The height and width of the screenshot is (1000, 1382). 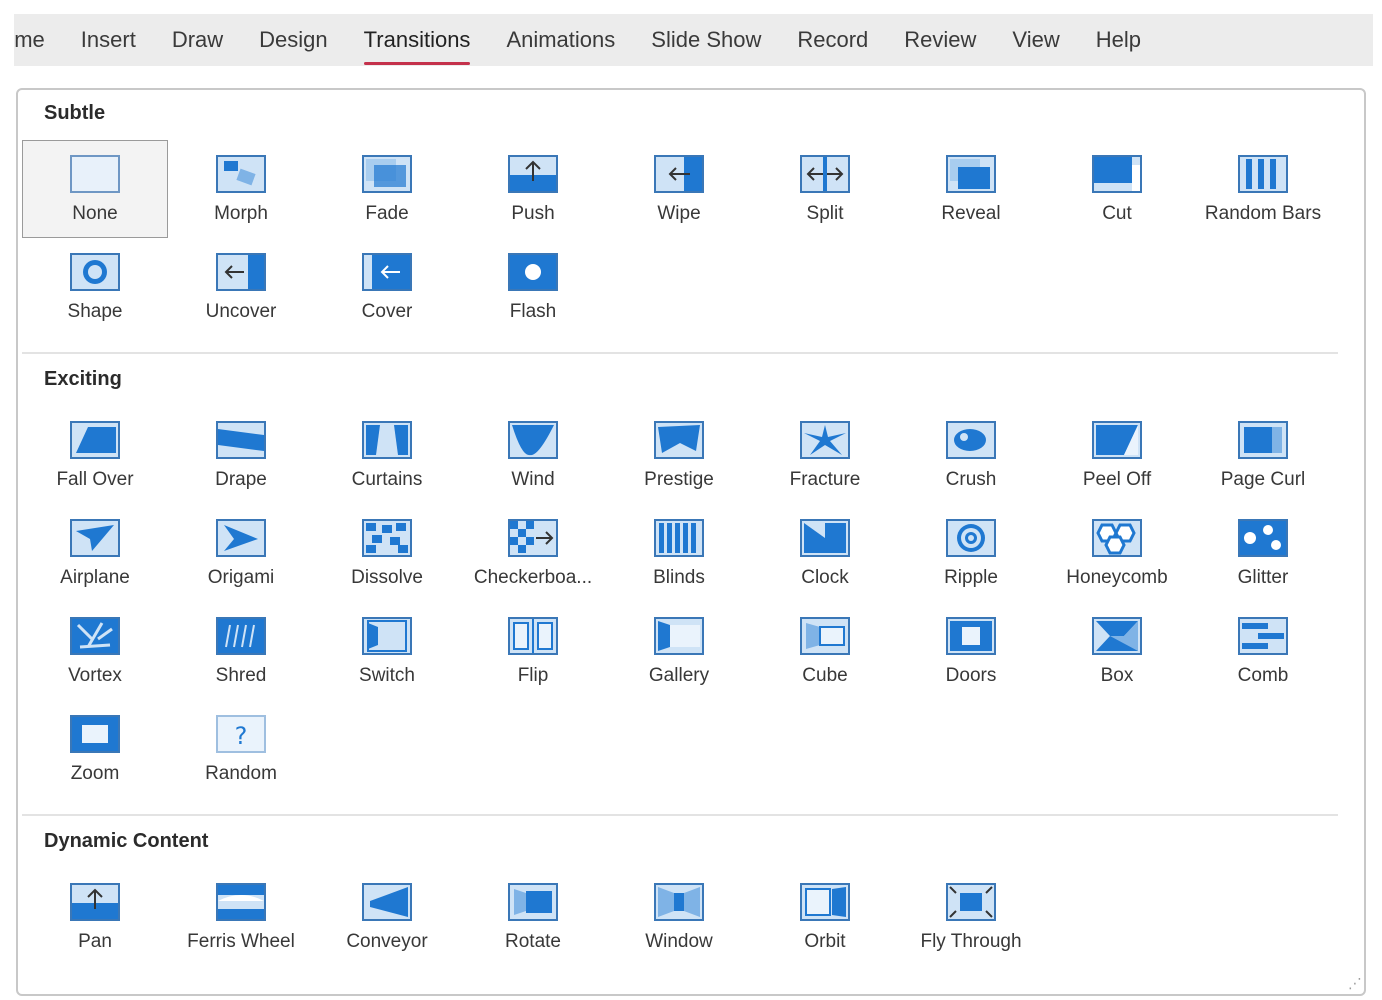 What do you see at coordinates (387, 455) in the screenshot?
I see `transition-curtains: Curtains` at bounding box center [387, 455].